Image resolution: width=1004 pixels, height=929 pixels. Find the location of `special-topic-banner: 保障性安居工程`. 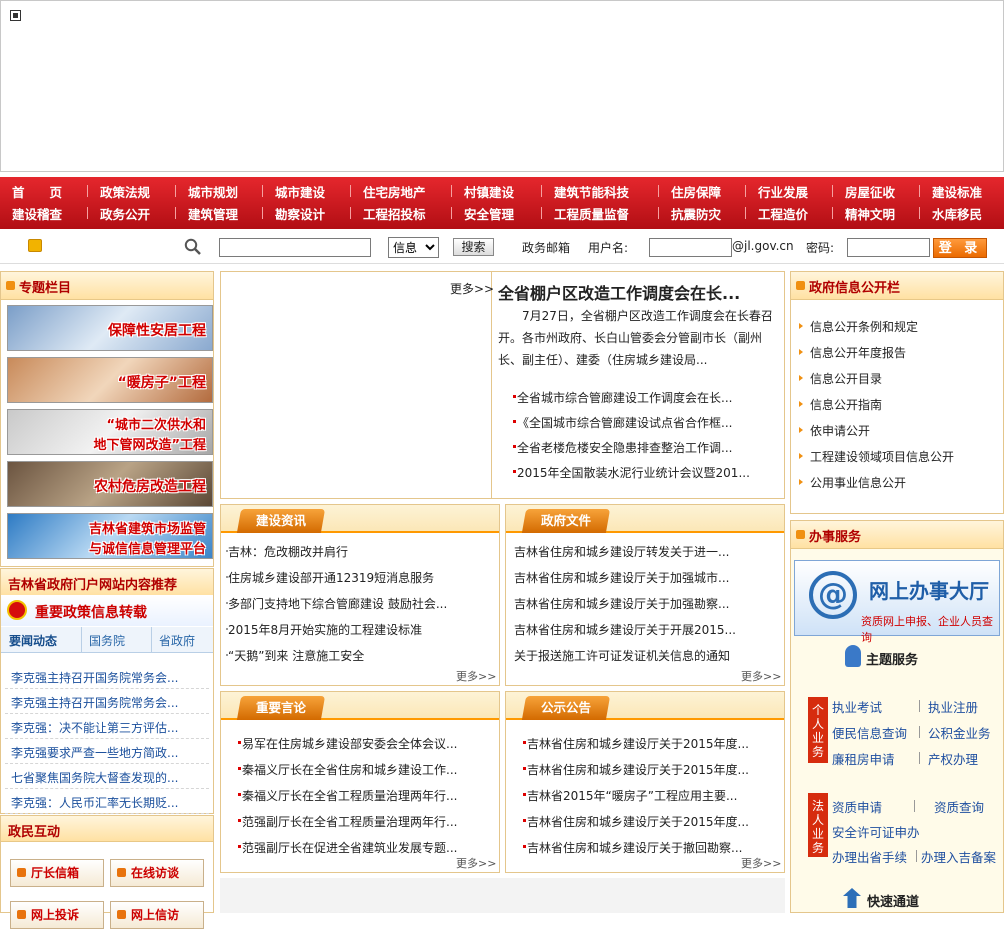

special-topic-banner: 保障性安居工程 is located at coordinates (110, 328).